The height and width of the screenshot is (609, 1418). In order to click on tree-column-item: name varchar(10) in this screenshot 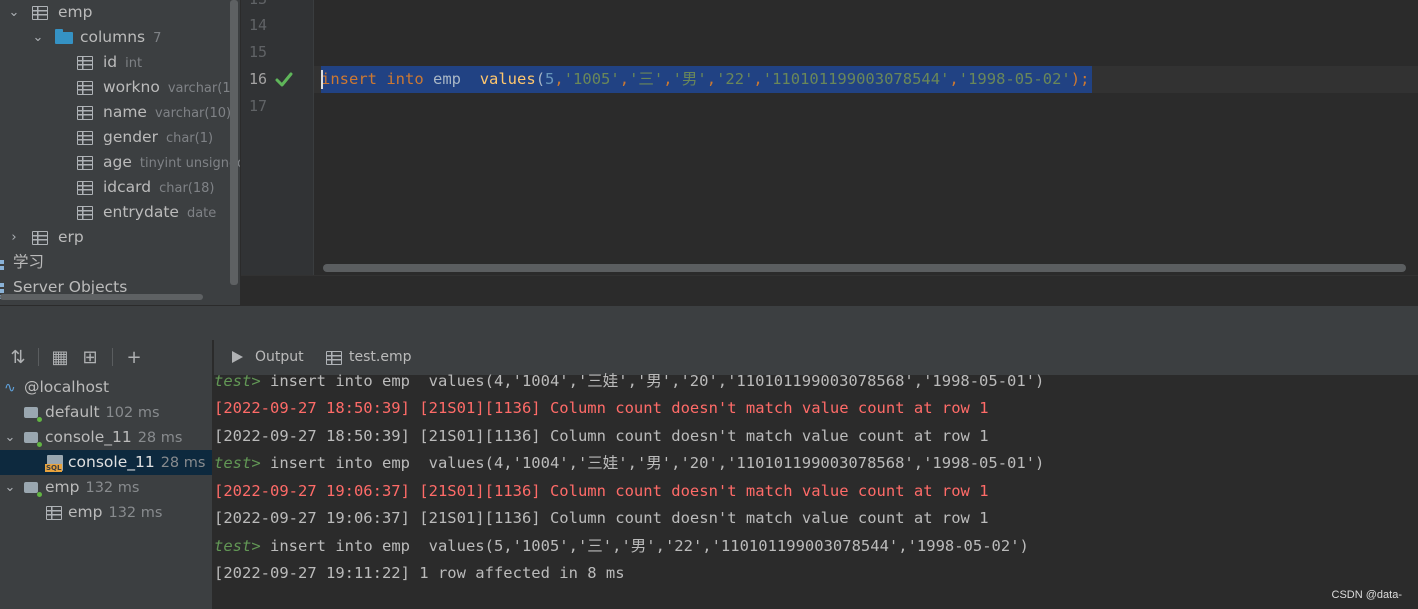, I will do `click(120, 112)`.